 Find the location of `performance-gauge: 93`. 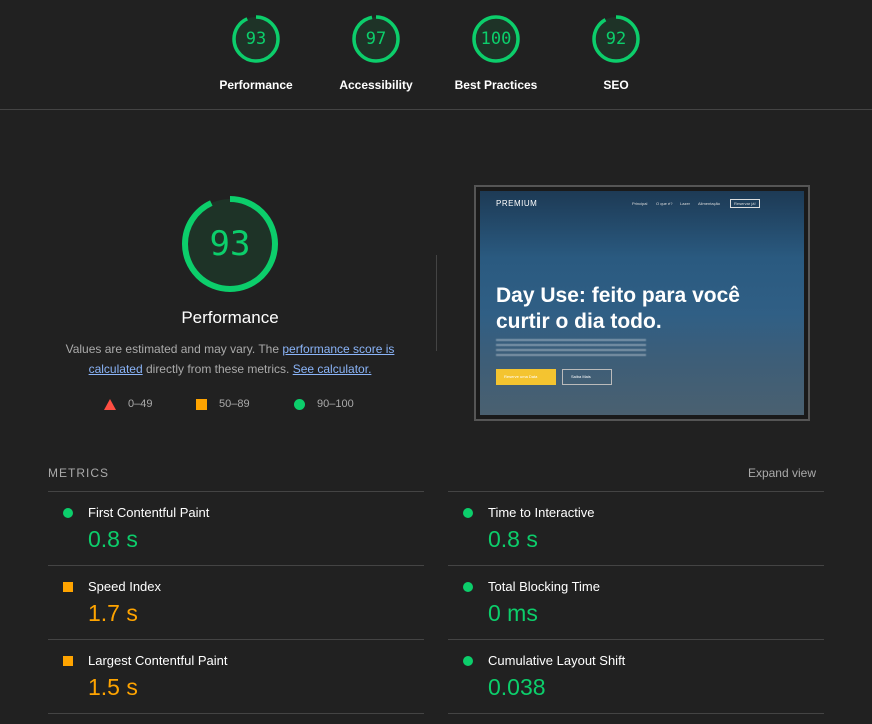

performance-gauge: 93 is located at coordinates (230, 246).